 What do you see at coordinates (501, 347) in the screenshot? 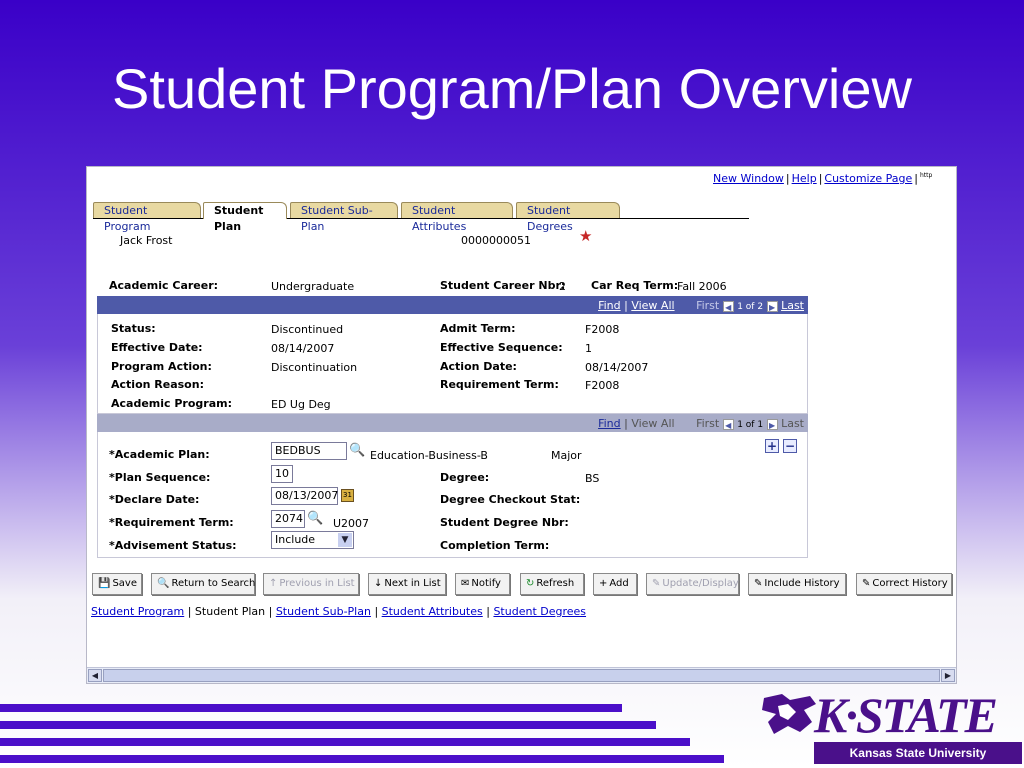
I see `effective-sequence-label: Effective Sequence:` at bounding box center [501, 347].